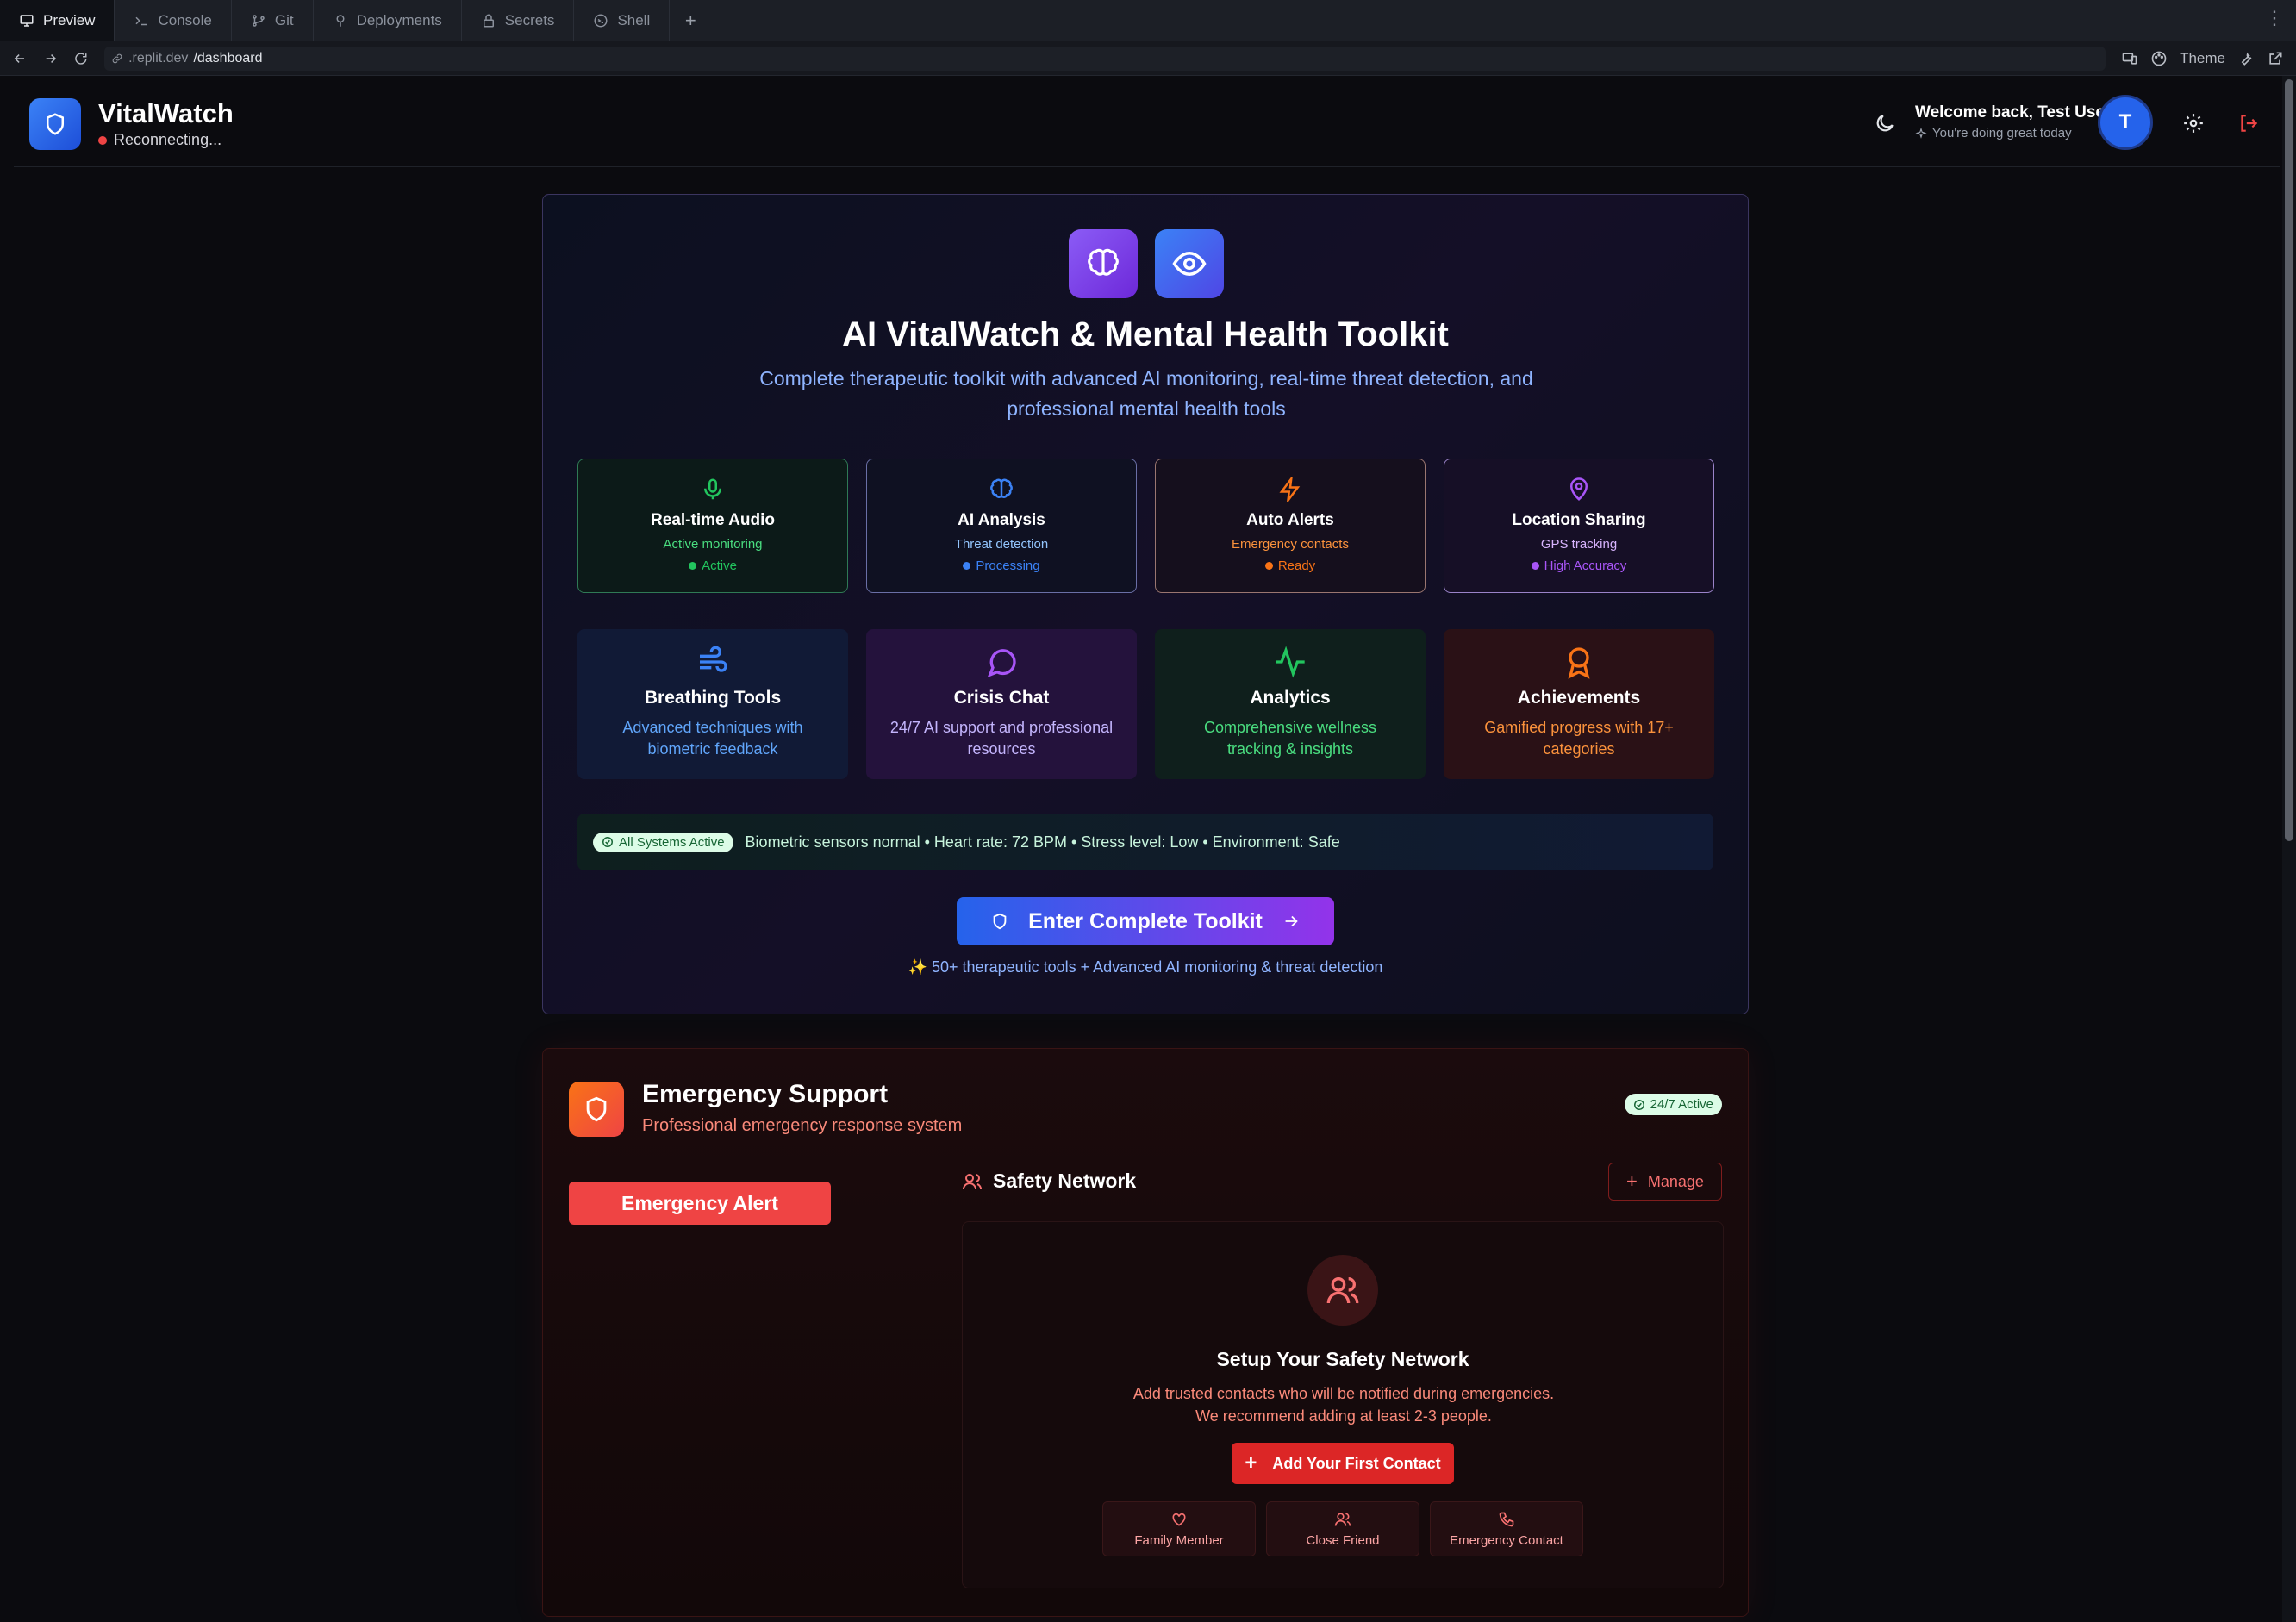  Describe the element at coordinates (1179, 1540) in the screenshot. I see `contact-type-label: Family Member` at that location.